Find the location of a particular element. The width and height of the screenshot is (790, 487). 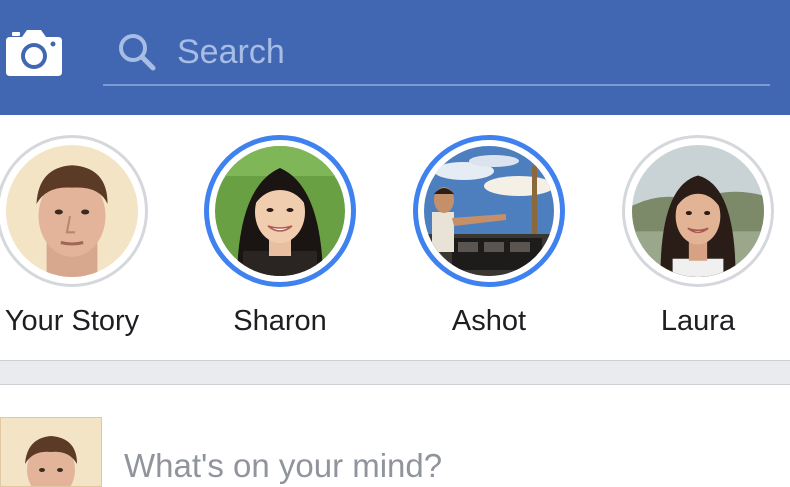

search-bar is located at coordinates (436, 52).